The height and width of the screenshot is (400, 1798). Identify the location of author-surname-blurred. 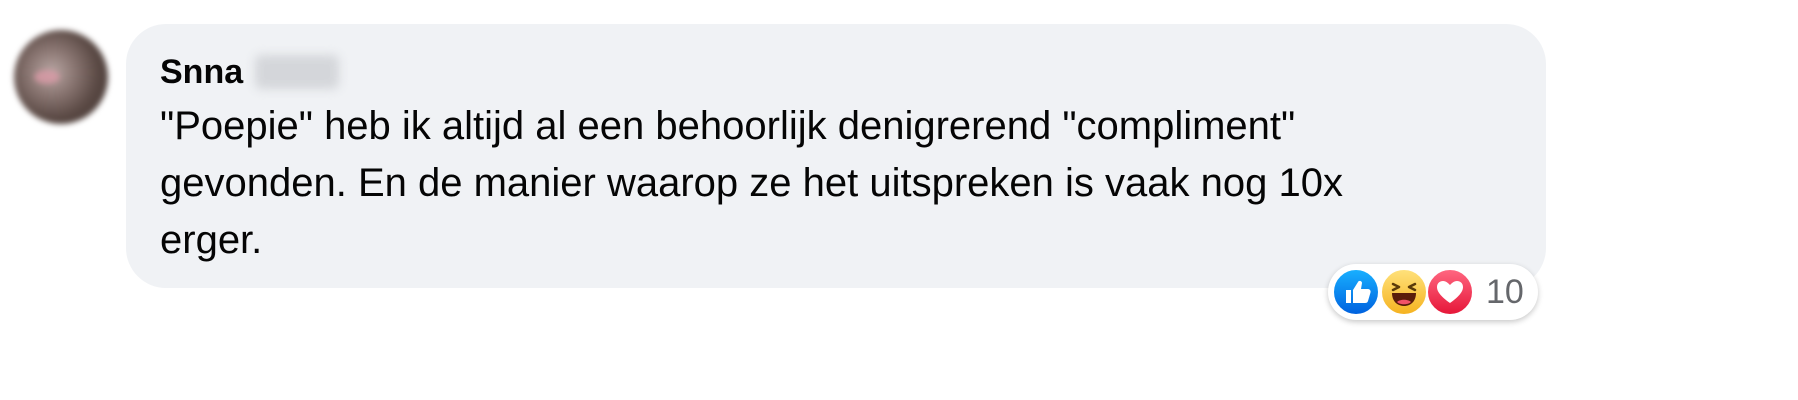
(297, 72).